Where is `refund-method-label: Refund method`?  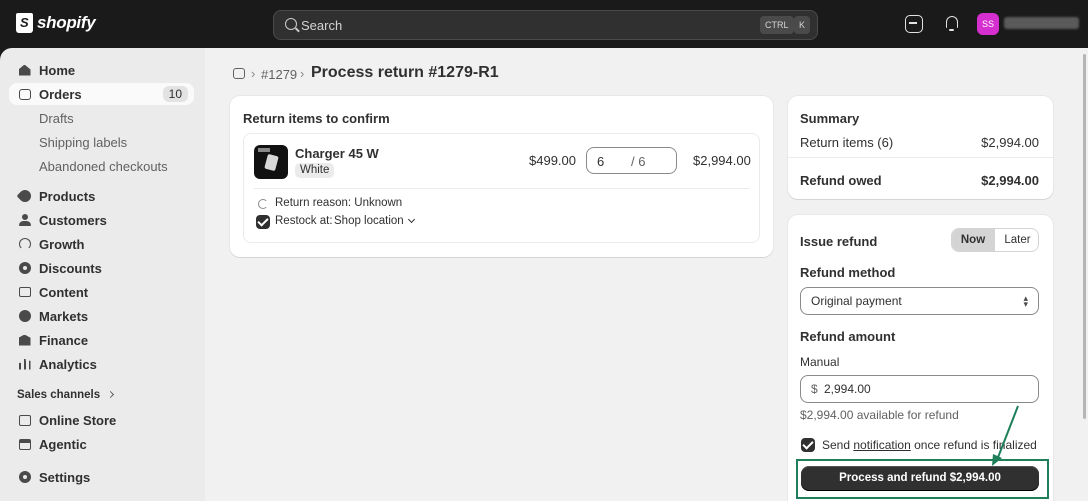
refund-method-label: Refund method is located at coordinates (848, 272).